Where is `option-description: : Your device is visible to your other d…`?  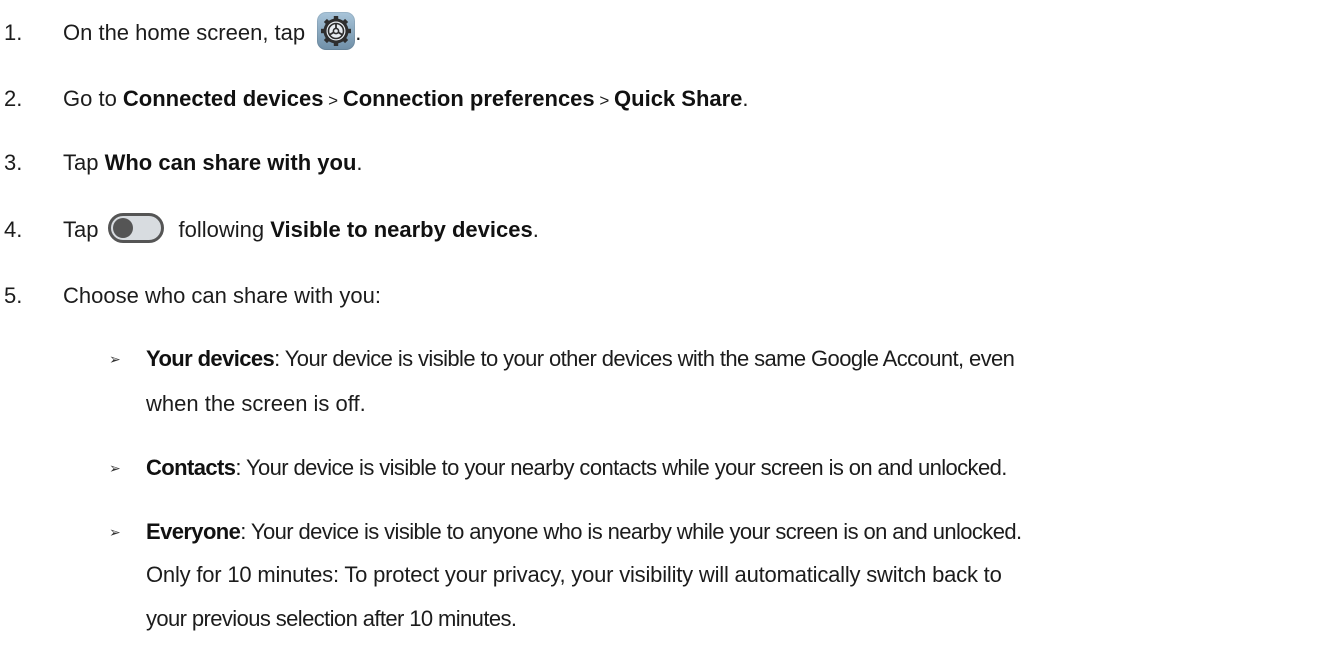 option-description: : Your device is visible to your other d… is located at coordinates (644, 358).